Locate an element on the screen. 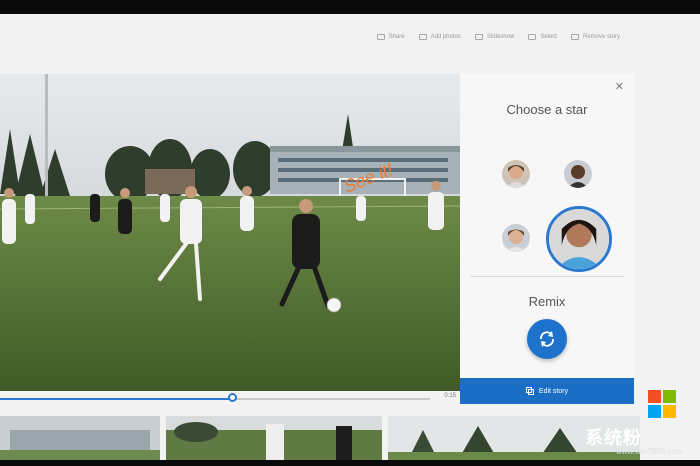 This screenshot has height=466, width=700. panel-divider is located at coordinates (547, 276).